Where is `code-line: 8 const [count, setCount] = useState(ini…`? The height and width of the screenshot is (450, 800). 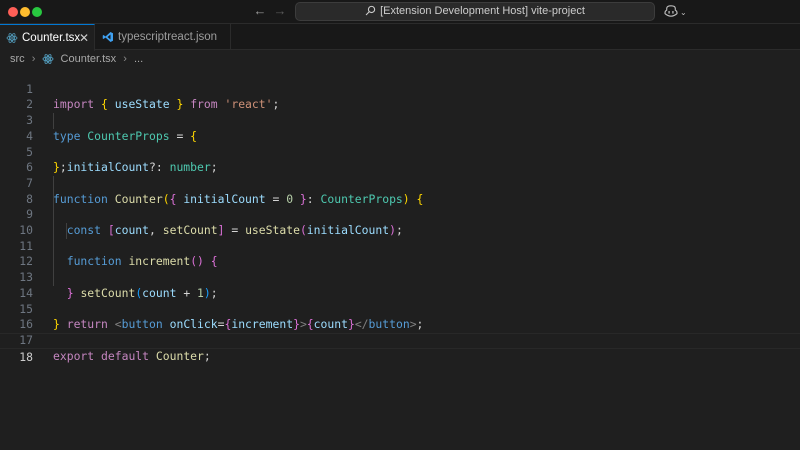 code-line: 8 const [count, setCount] = useState(ini… is located at coordinates (400, 206).